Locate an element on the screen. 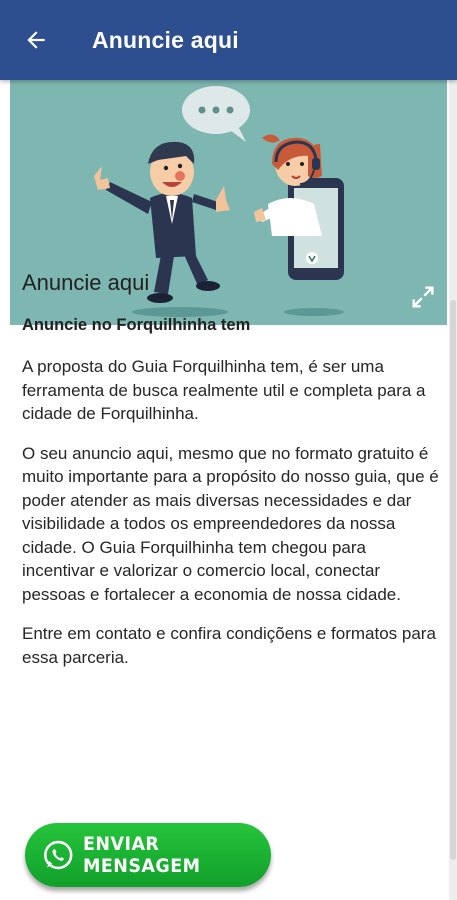  content-subtitle: Anuncie no Forquilhinha tem is located at coordinates (136, 325).